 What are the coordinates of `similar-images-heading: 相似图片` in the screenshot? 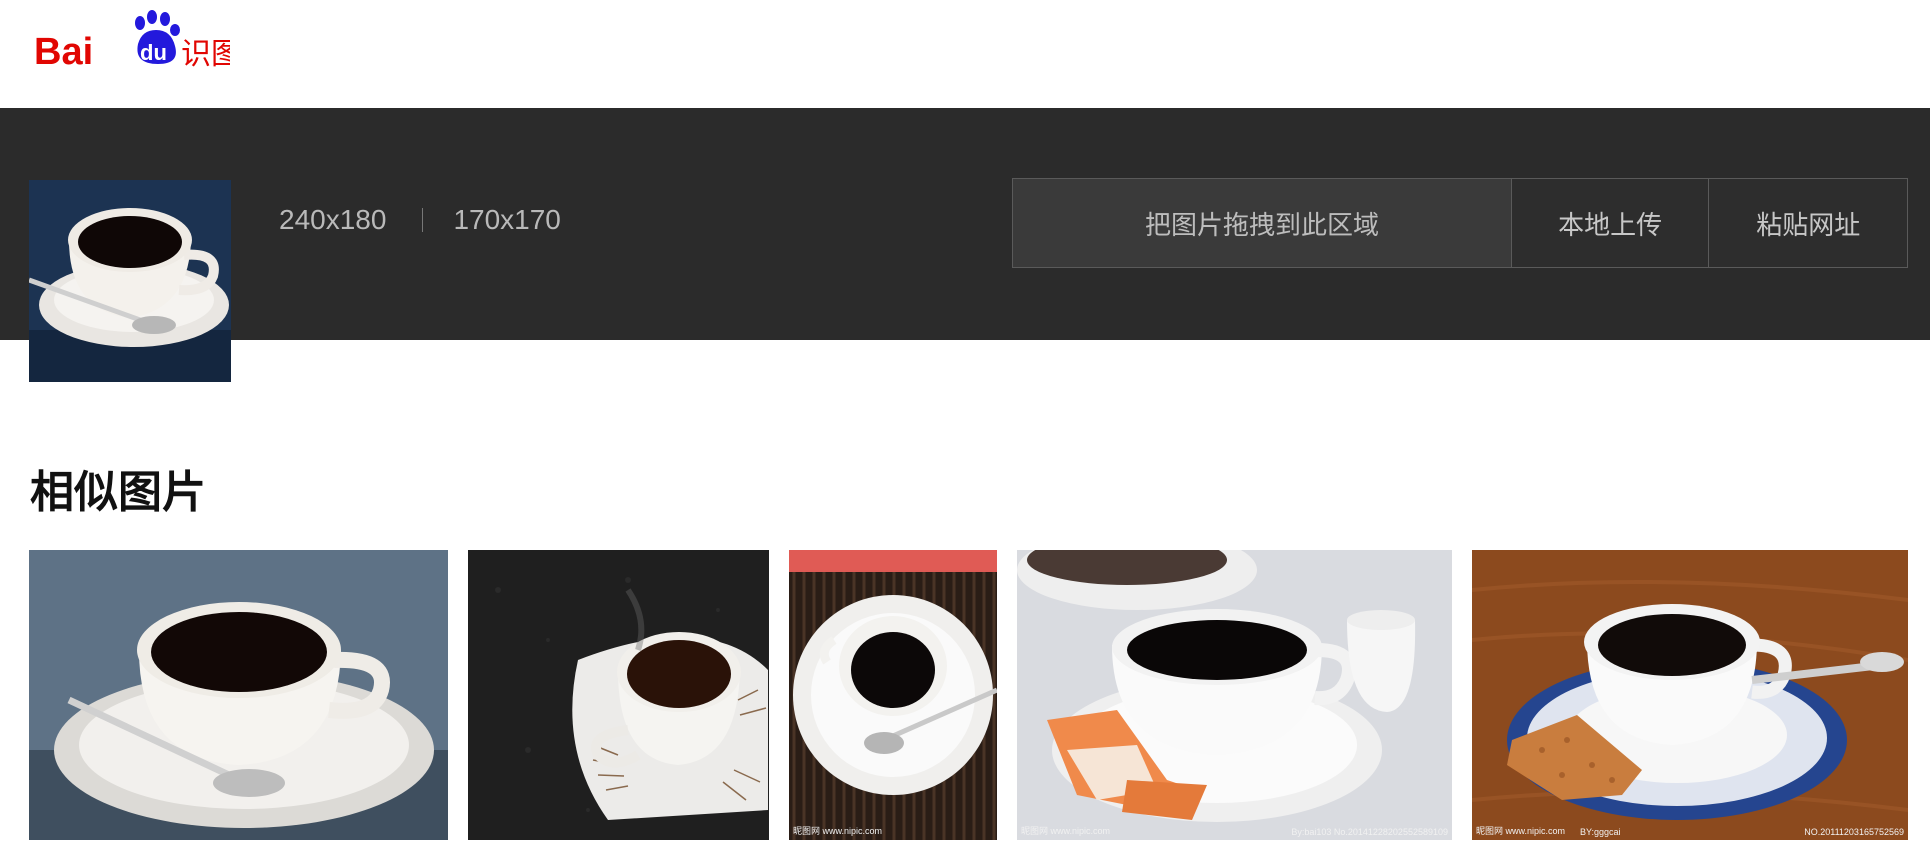 It's located at (118, 492).